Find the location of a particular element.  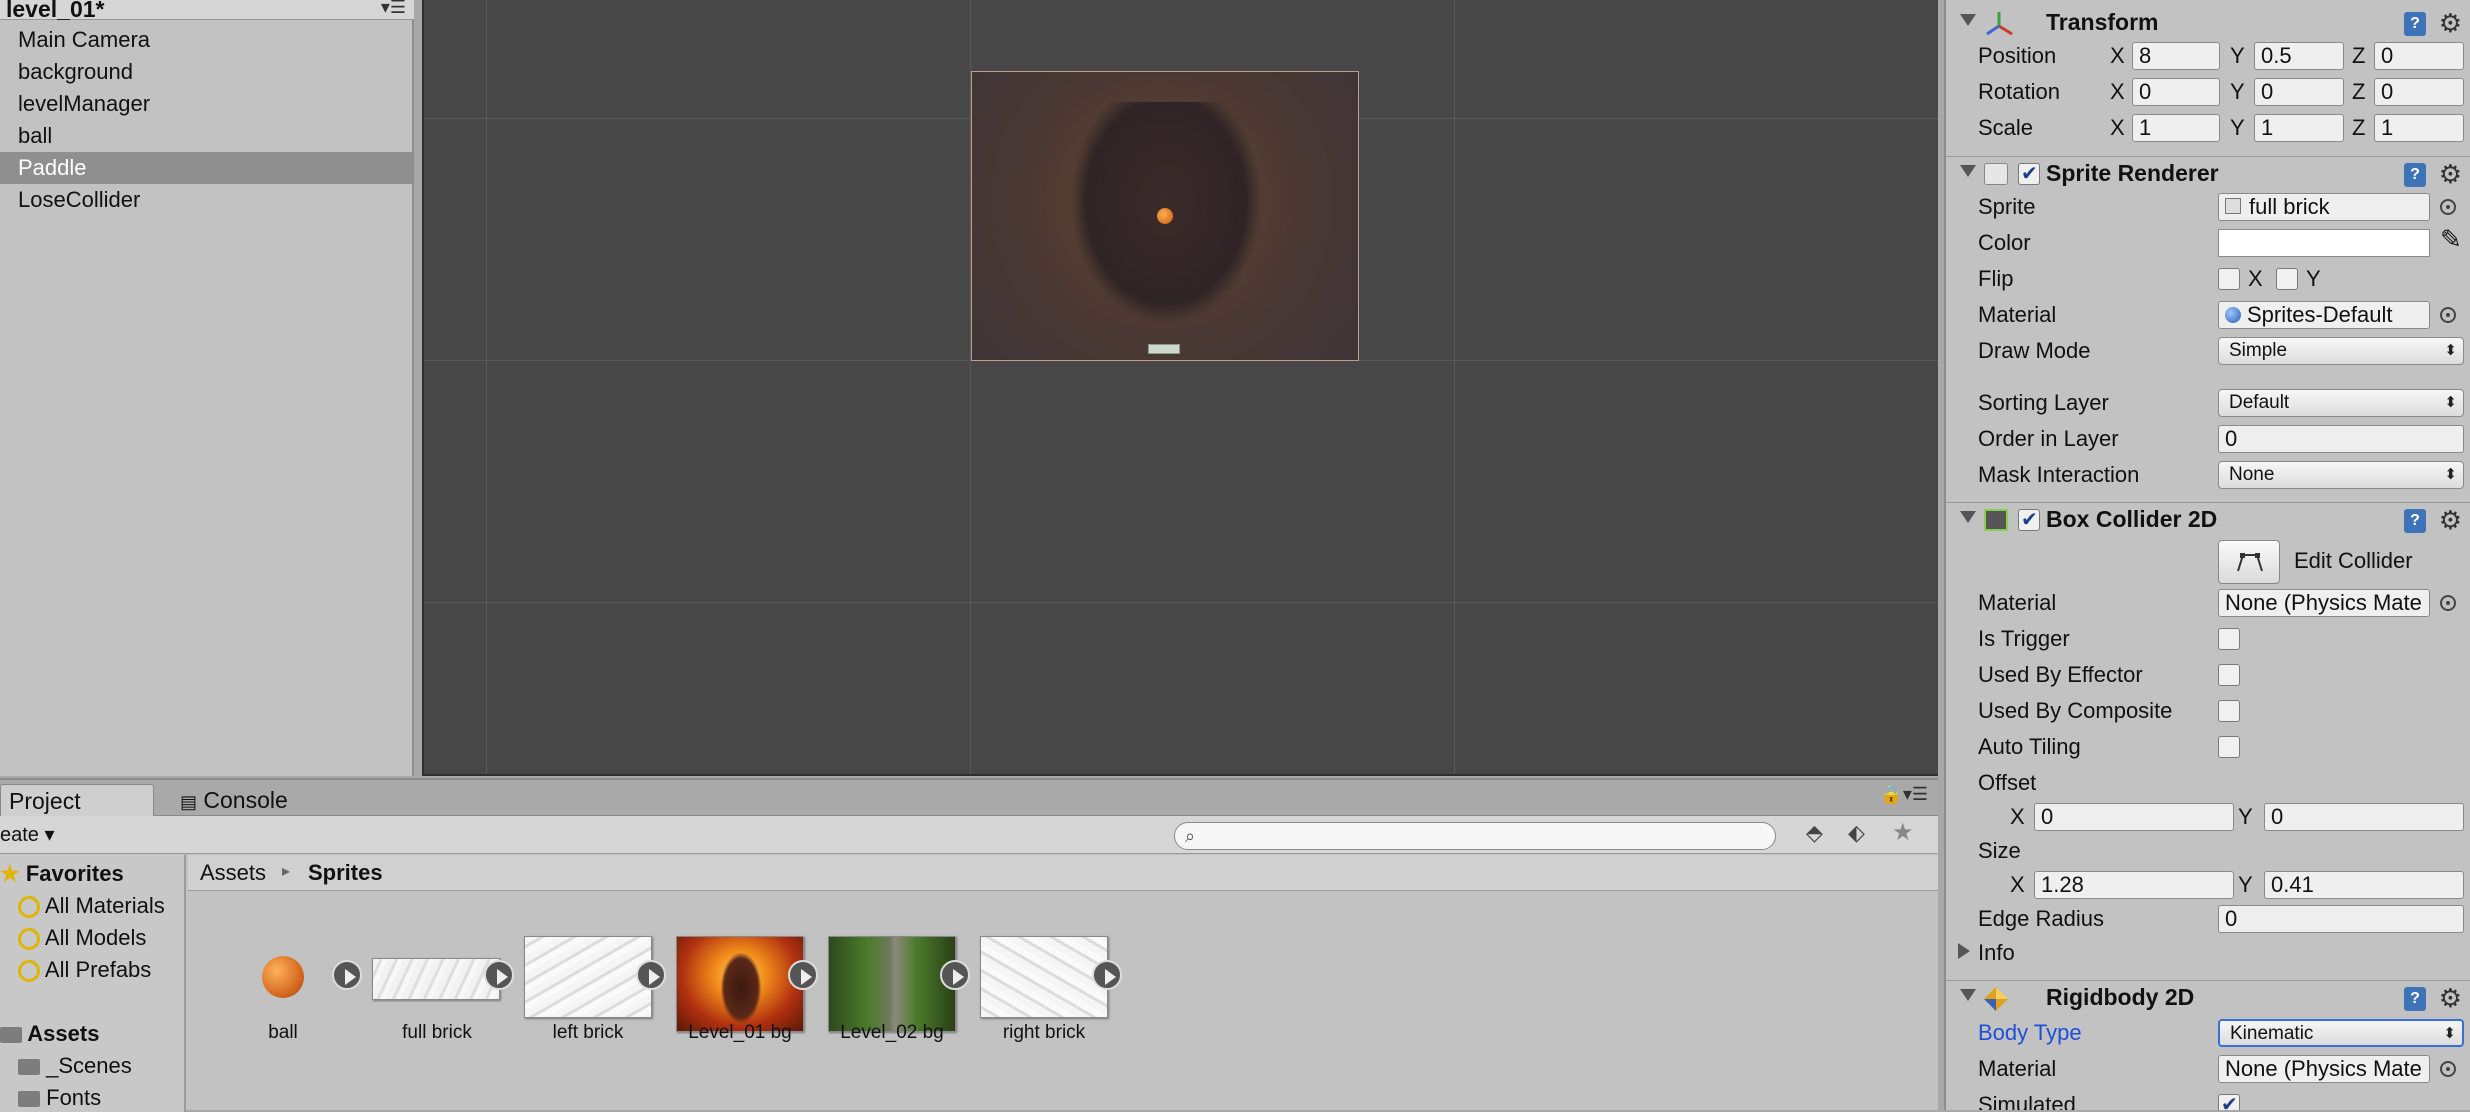

breadcrumb-assets: Assets is located at coordinates (233, 873).